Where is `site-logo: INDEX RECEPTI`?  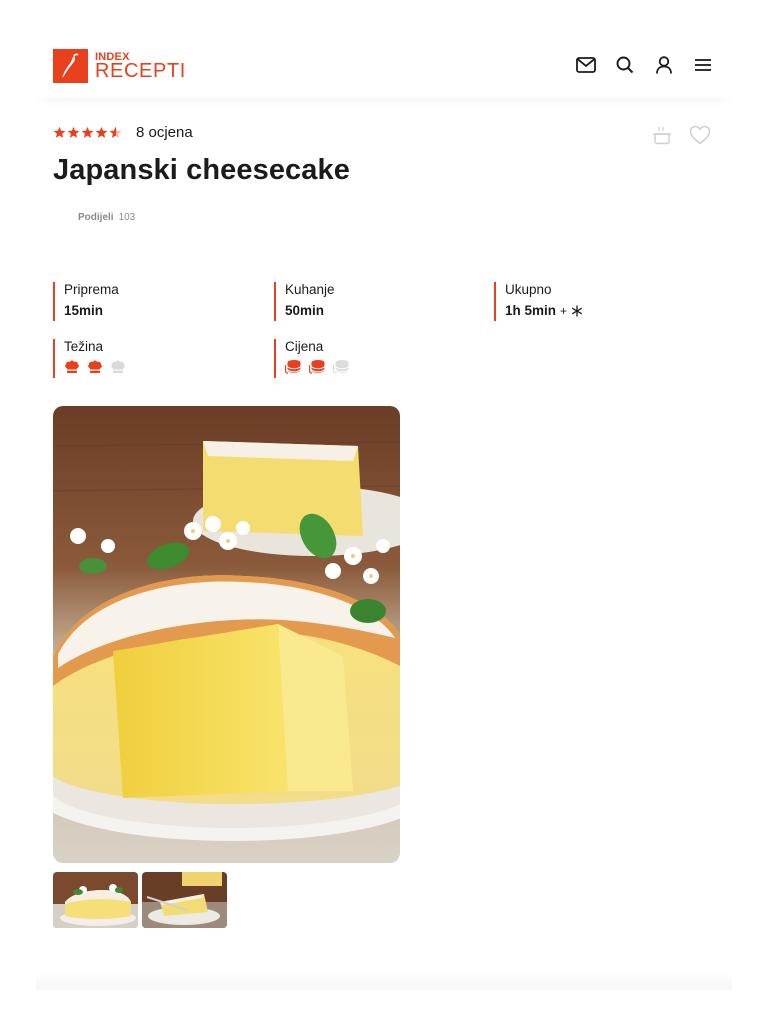
site-logo: INDEX RECEPTI is located at coordinates (124, 66).